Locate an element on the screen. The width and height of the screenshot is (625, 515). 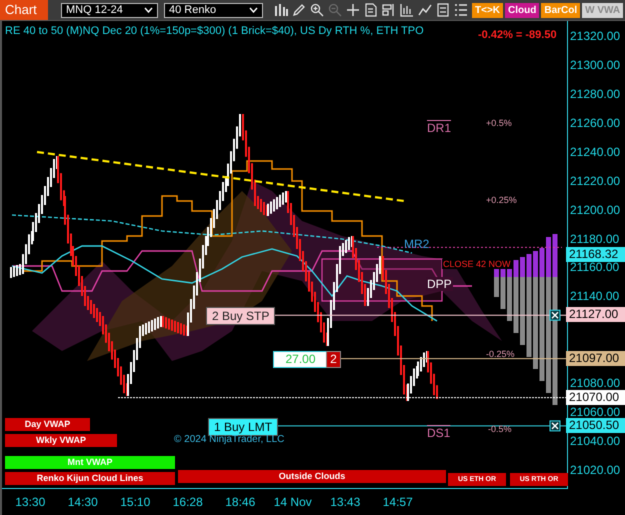
time-tick: 13:30 is located at coordinates (30, 502).